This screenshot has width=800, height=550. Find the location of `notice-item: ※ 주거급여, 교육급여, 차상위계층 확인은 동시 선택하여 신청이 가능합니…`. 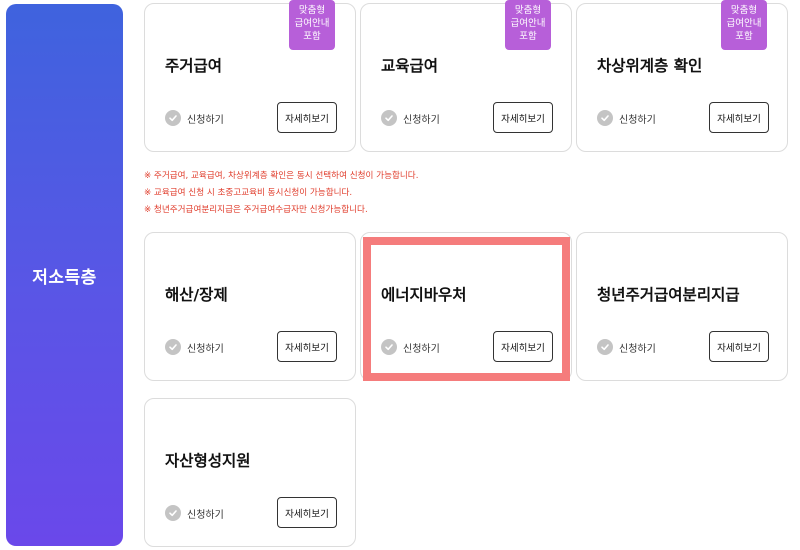

notice-item: ※ 주거급여, 교육급여, 차상위계층 확인은 동시 선택하여 신청이 가능합니… is located at coordinates (281, 176).